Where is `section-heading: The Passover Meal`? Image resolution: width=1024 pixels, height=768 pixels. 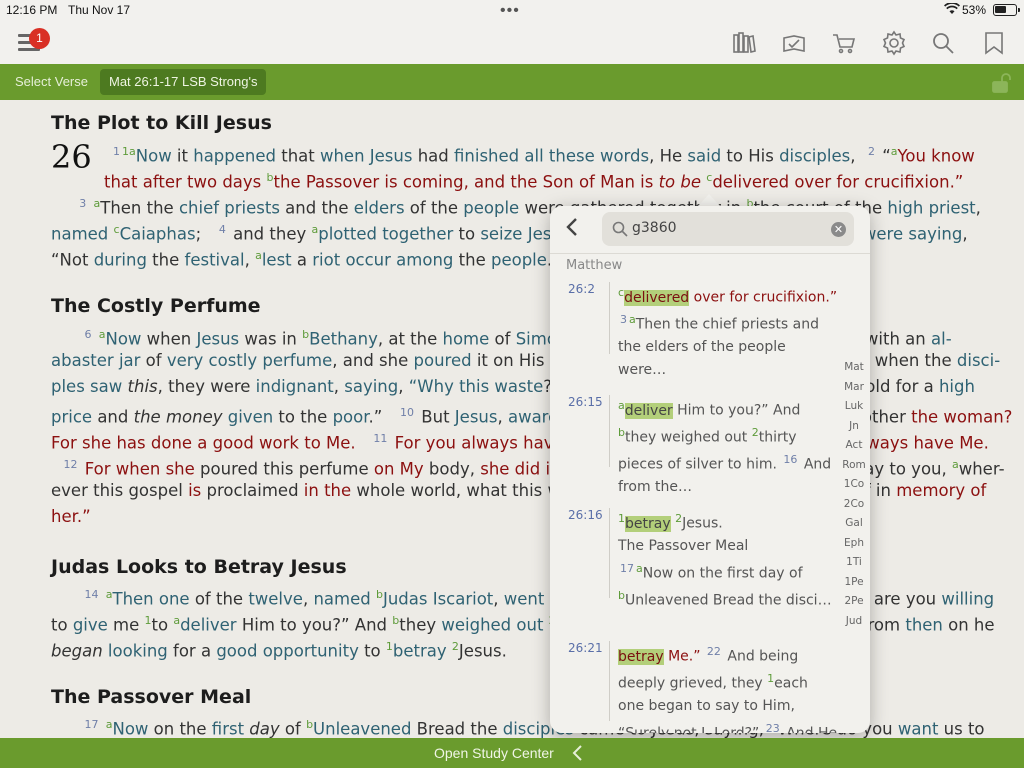 section-heading: The Passover Meal is located at coordinates (151, 697).